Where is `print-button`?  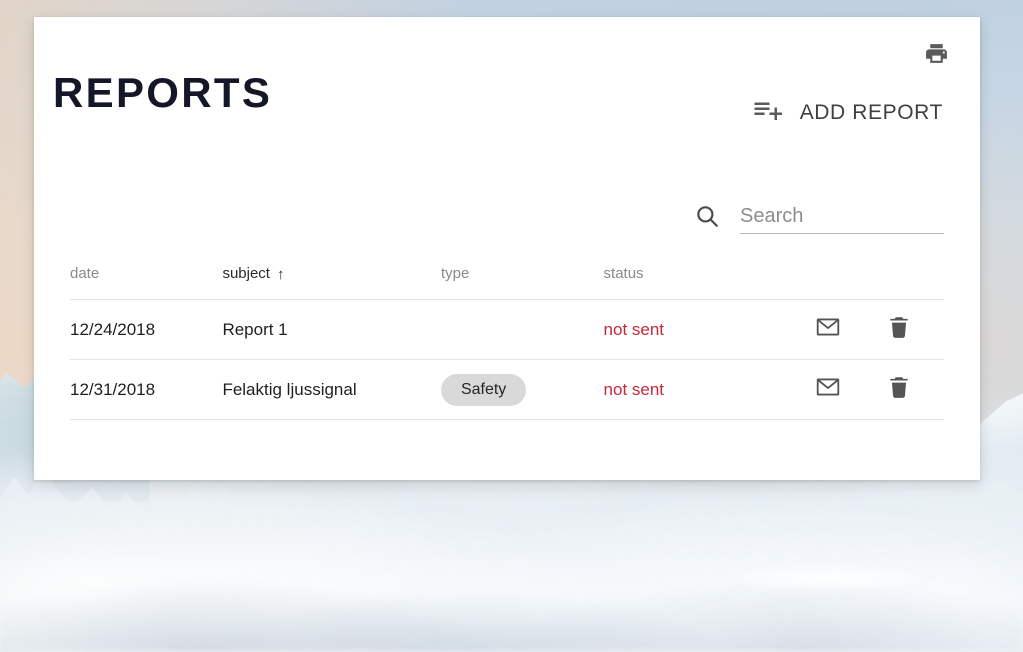 print-button is located at coordinates (936, 56).